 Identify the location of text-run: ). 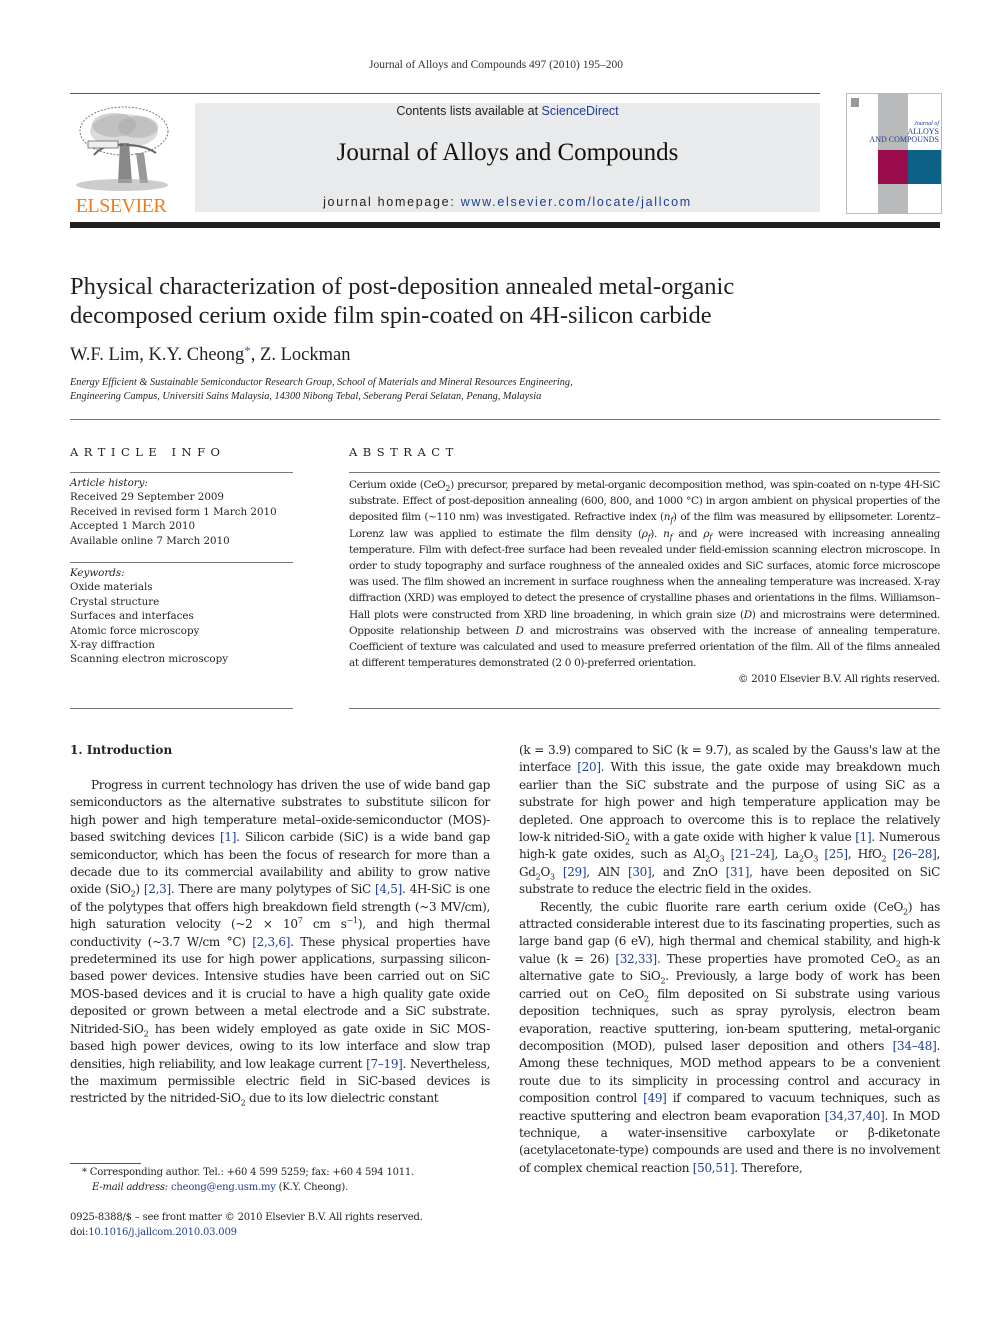
(139, 889).